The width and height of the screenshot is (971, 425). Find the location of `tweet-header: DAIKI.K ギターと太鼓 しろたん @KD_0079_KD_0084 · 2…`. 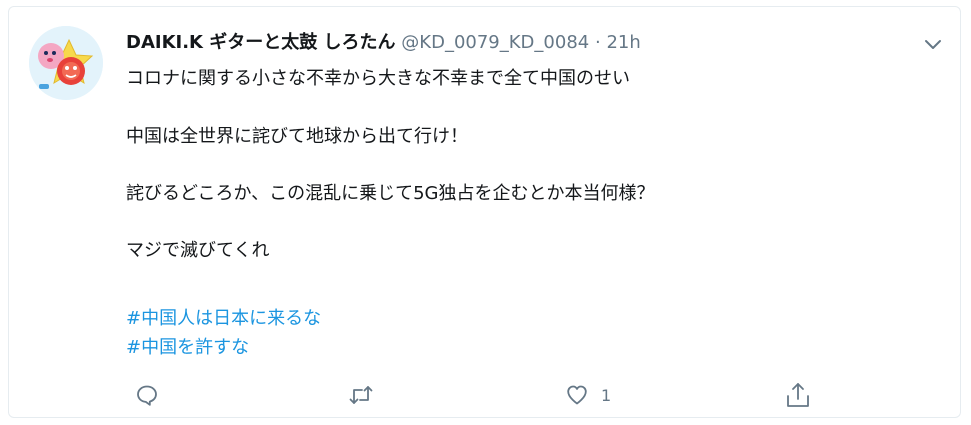

tweet-header: DAIKI.K ギターと太鼓 しろたん @KD_0079_KD_0084 · 2… is located at coordinates (383, 43).